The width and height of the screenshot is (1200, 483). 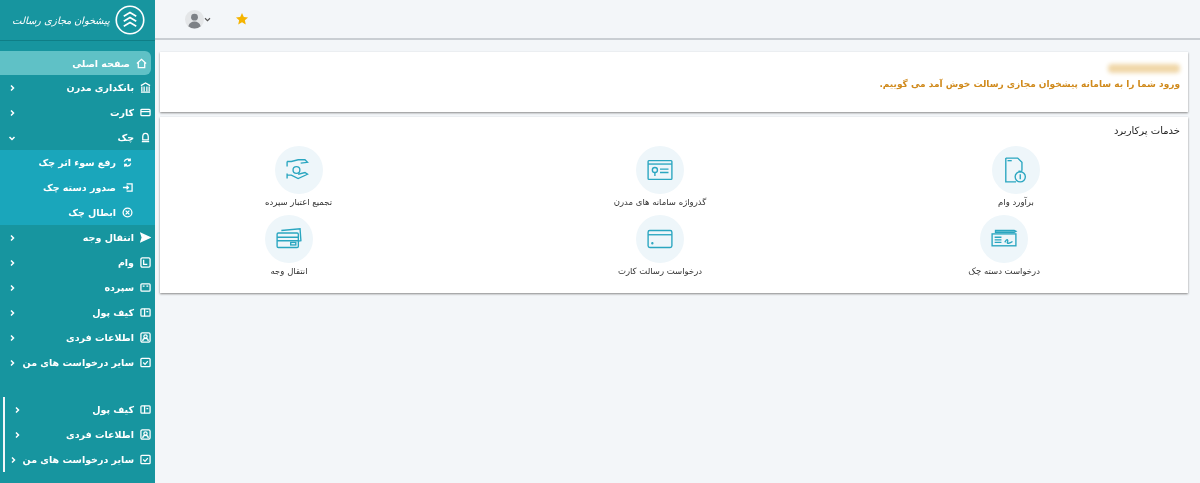 What do you see at coordinates (145, 87) in the screenshot?
I see `bank-icon` at bounding box center [145, 87].